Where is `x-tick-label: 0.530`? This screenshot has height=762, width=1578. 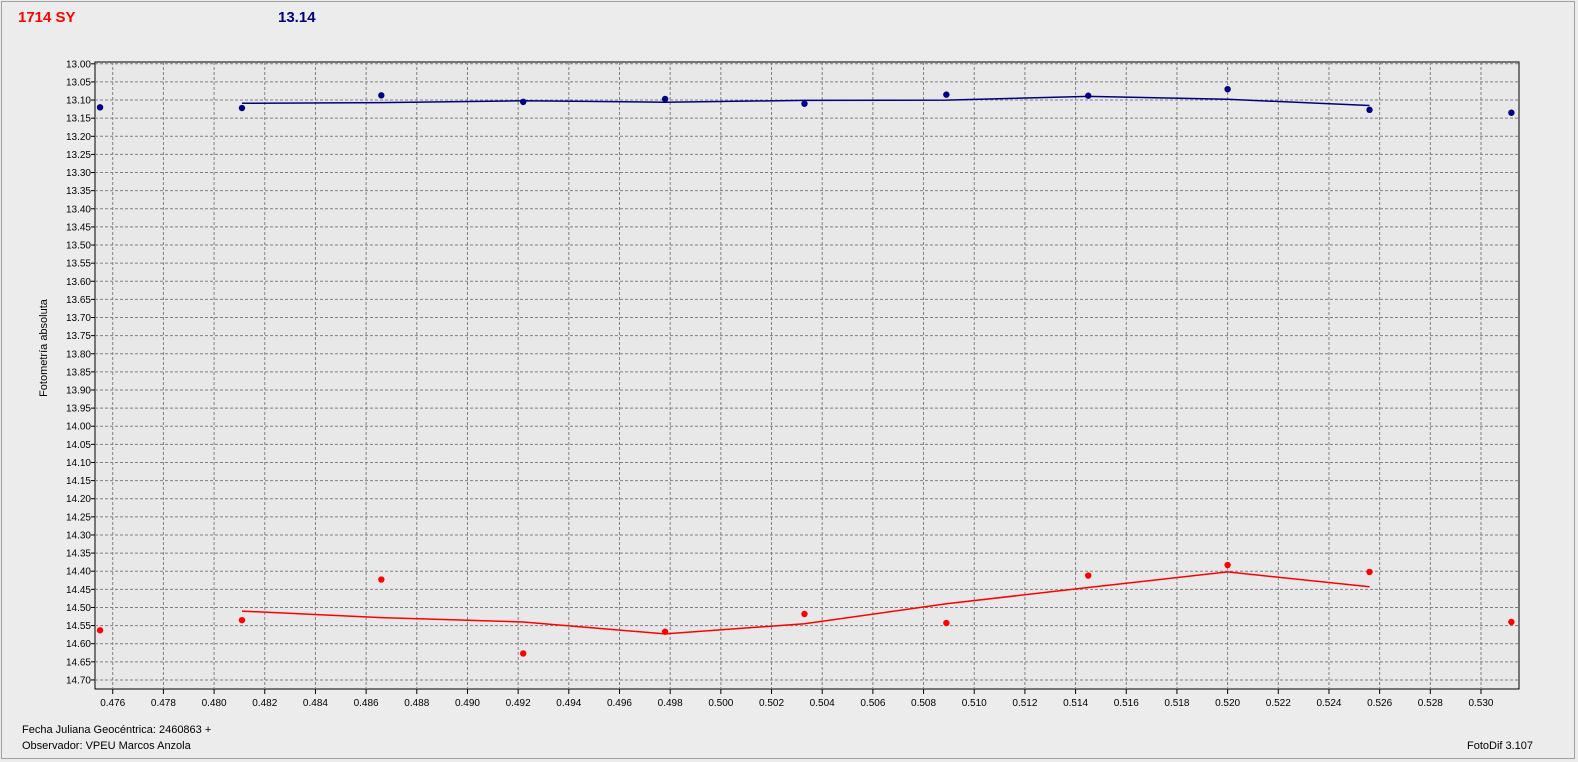 x-tick-label: 0.530 is located at coordinates (1480, 703).